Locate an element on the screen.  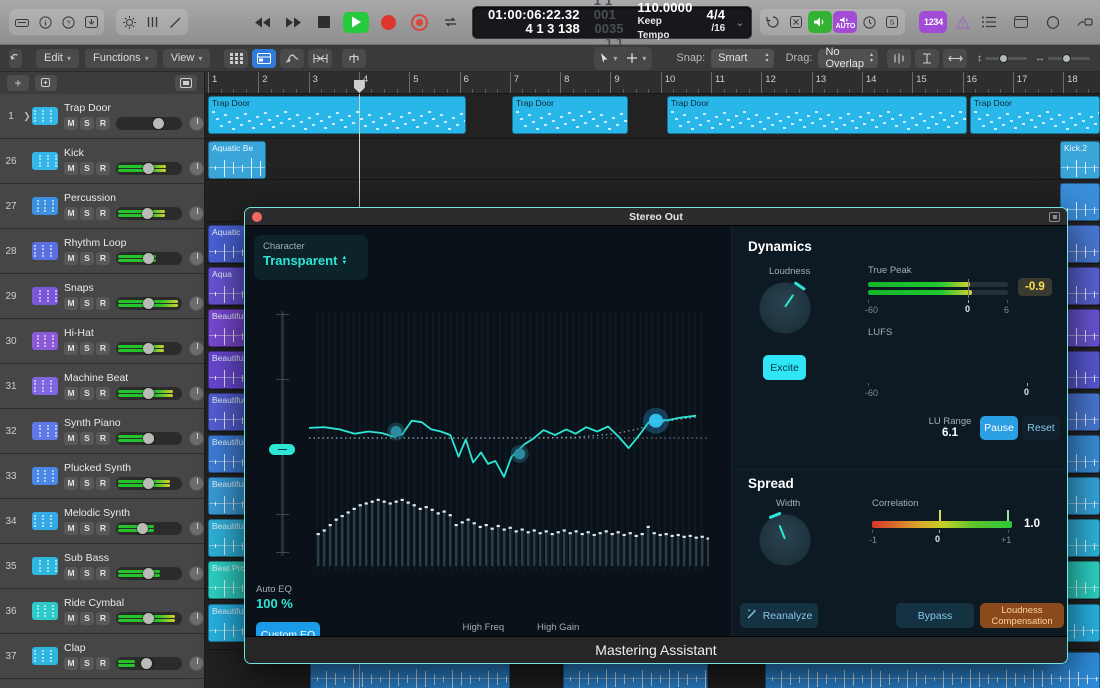
menu-edit: Edit ▾ is located at coordinates (57, 58).